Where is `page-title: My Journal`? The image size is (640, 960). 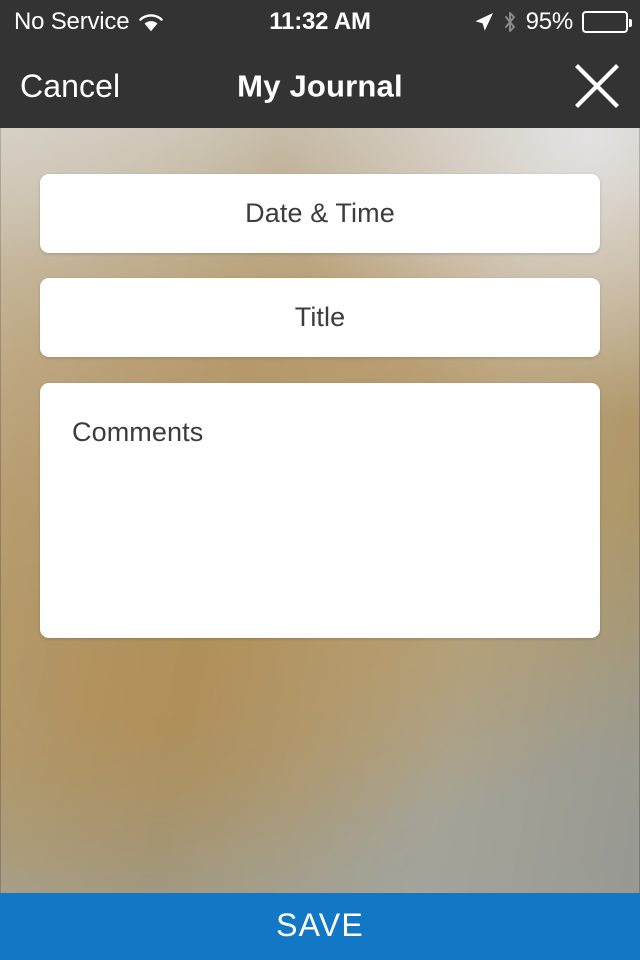 page-title: My Journal is located at coordinates (320, 86).